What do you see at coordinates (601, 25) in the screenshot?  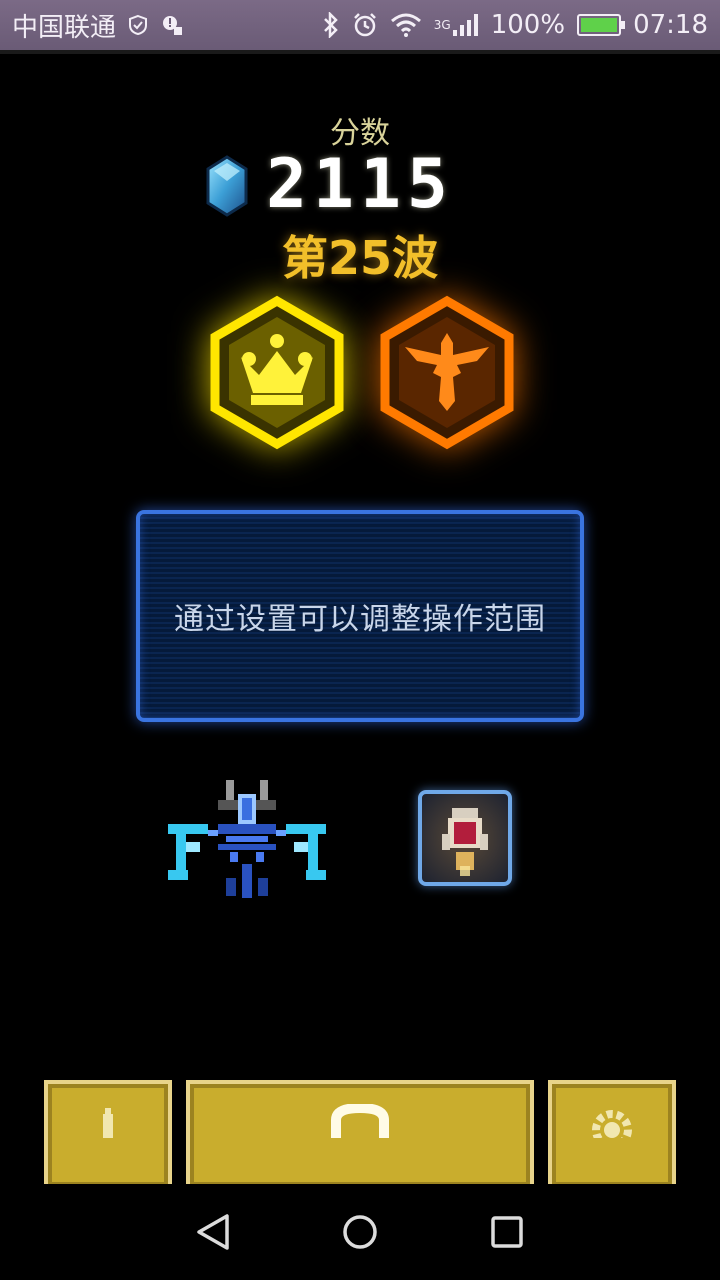 I see `battery-icon` at bounding box center [601, 25].